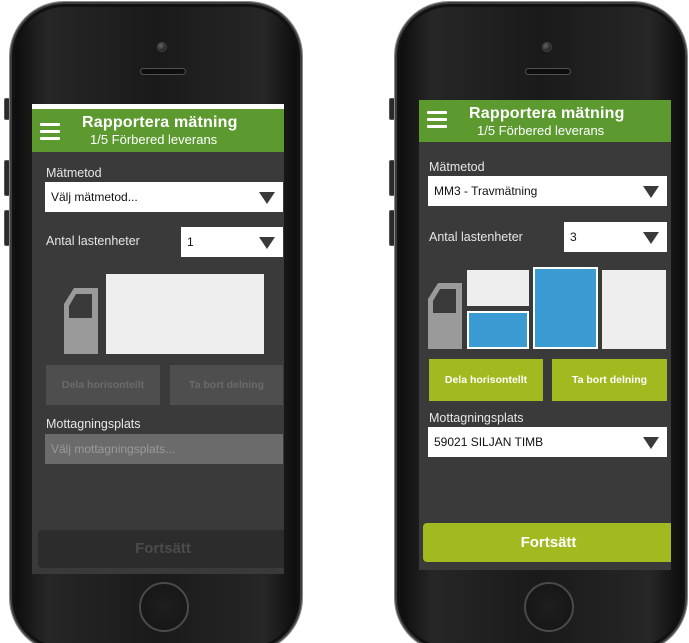  What do you see at coordinates (573, 237) in the screenshot?
I see `load-units-value: 3` at bounding box center [573, 237].